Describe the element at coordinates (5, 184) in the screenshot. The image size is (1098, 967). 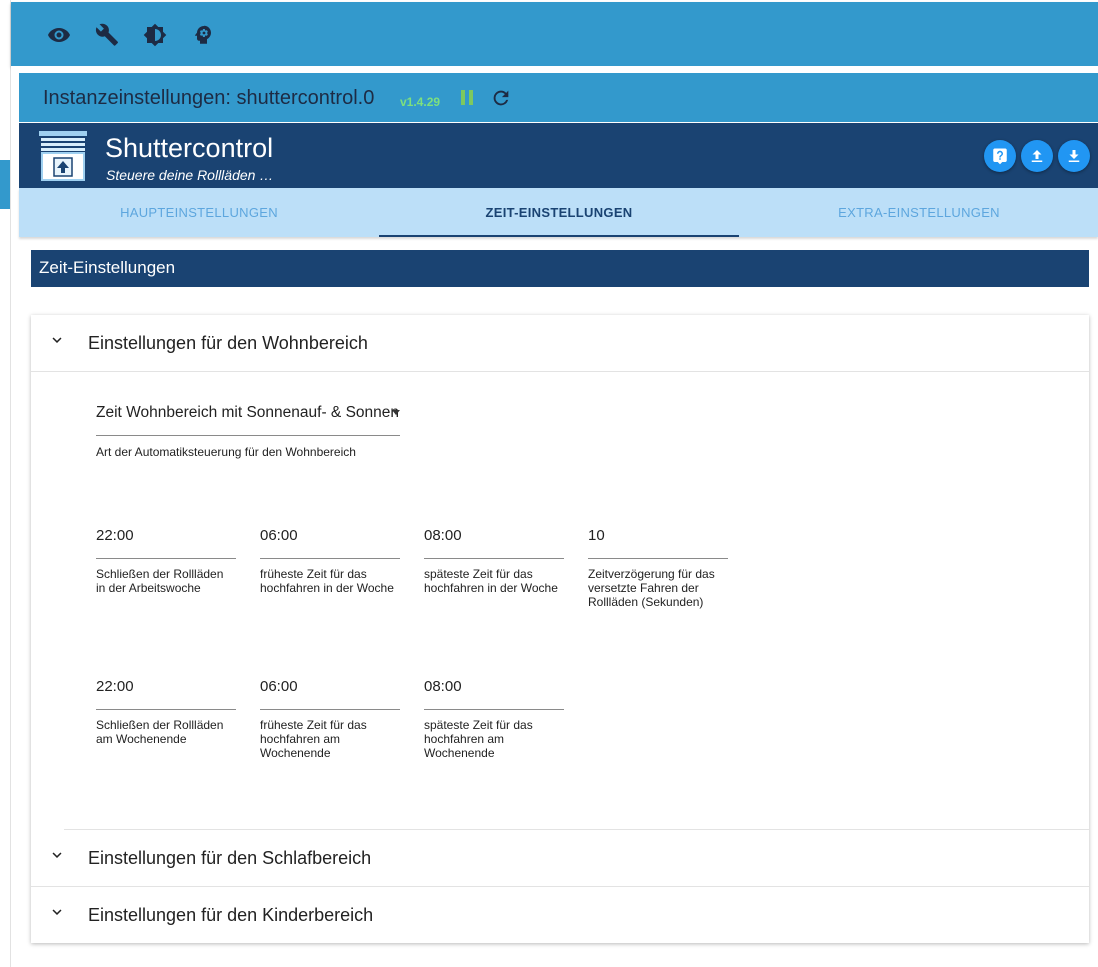
I see `sidebar-active-marker` at that location.